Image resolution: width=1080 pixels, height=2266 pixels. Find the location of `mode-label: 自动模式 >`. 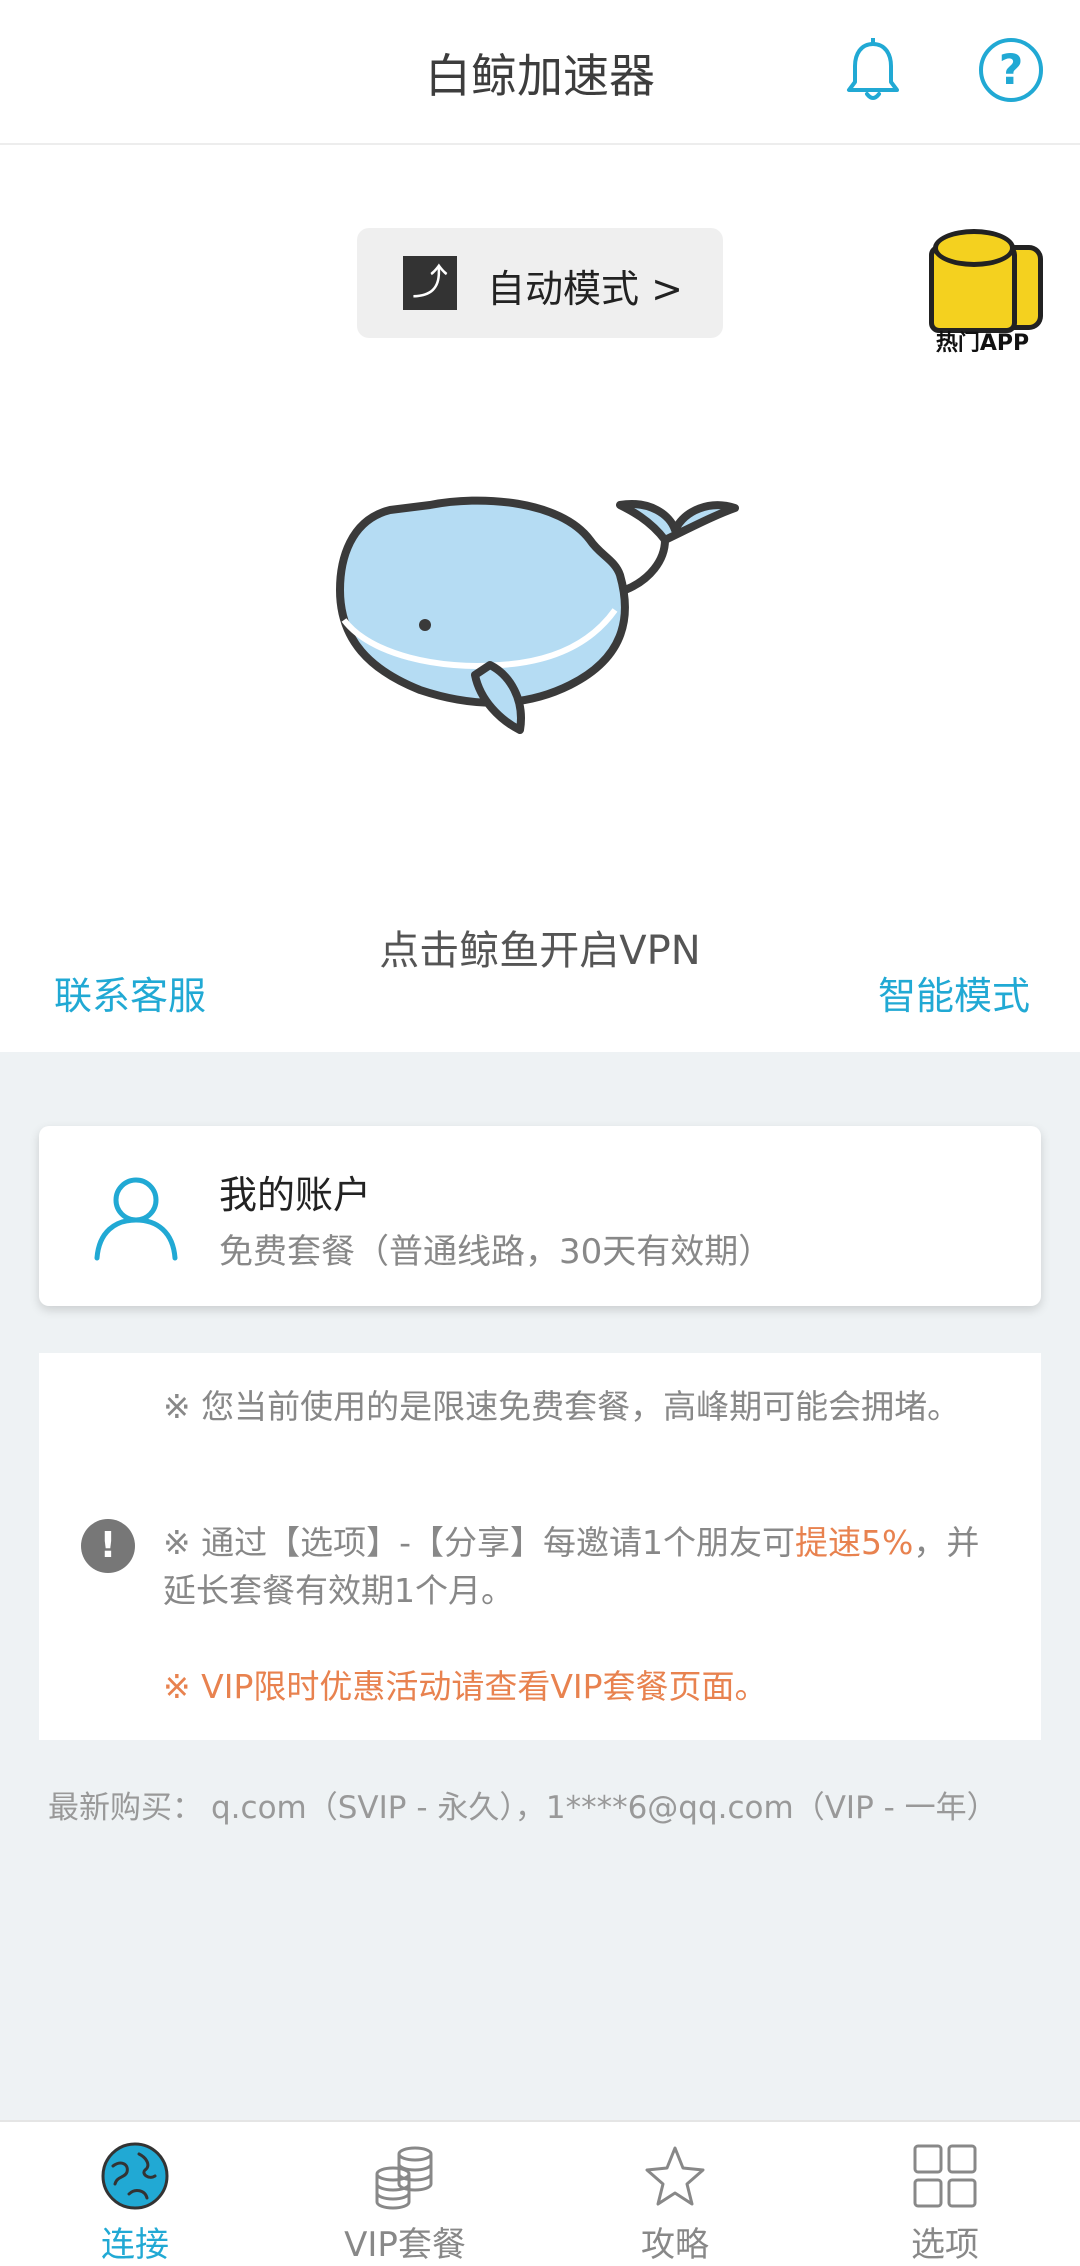

mode-label: 自动模式 > is located at coordinates (585, 289).